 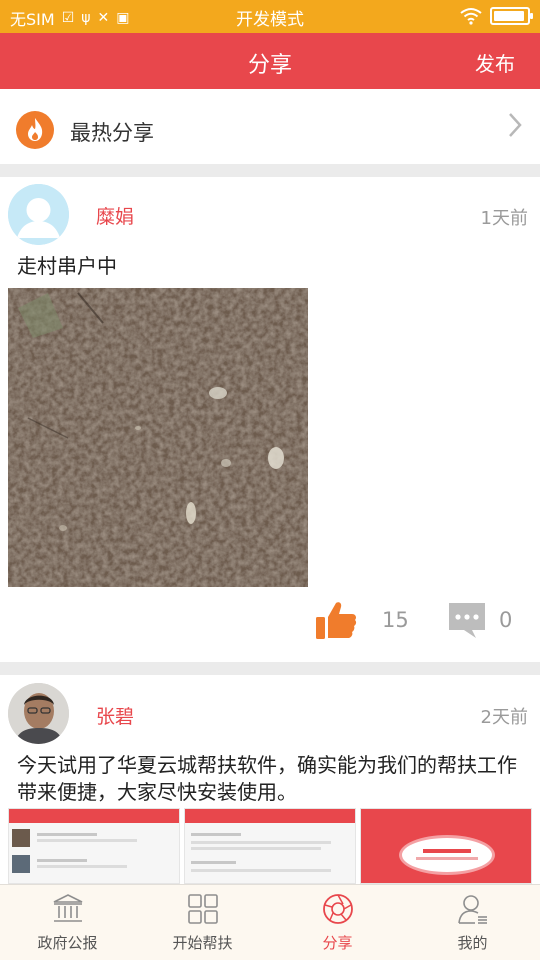 What do you see at coordinates (115, 715) in the screenshot?
I see `post-username: 张碧` at bounding box center [115, 715].